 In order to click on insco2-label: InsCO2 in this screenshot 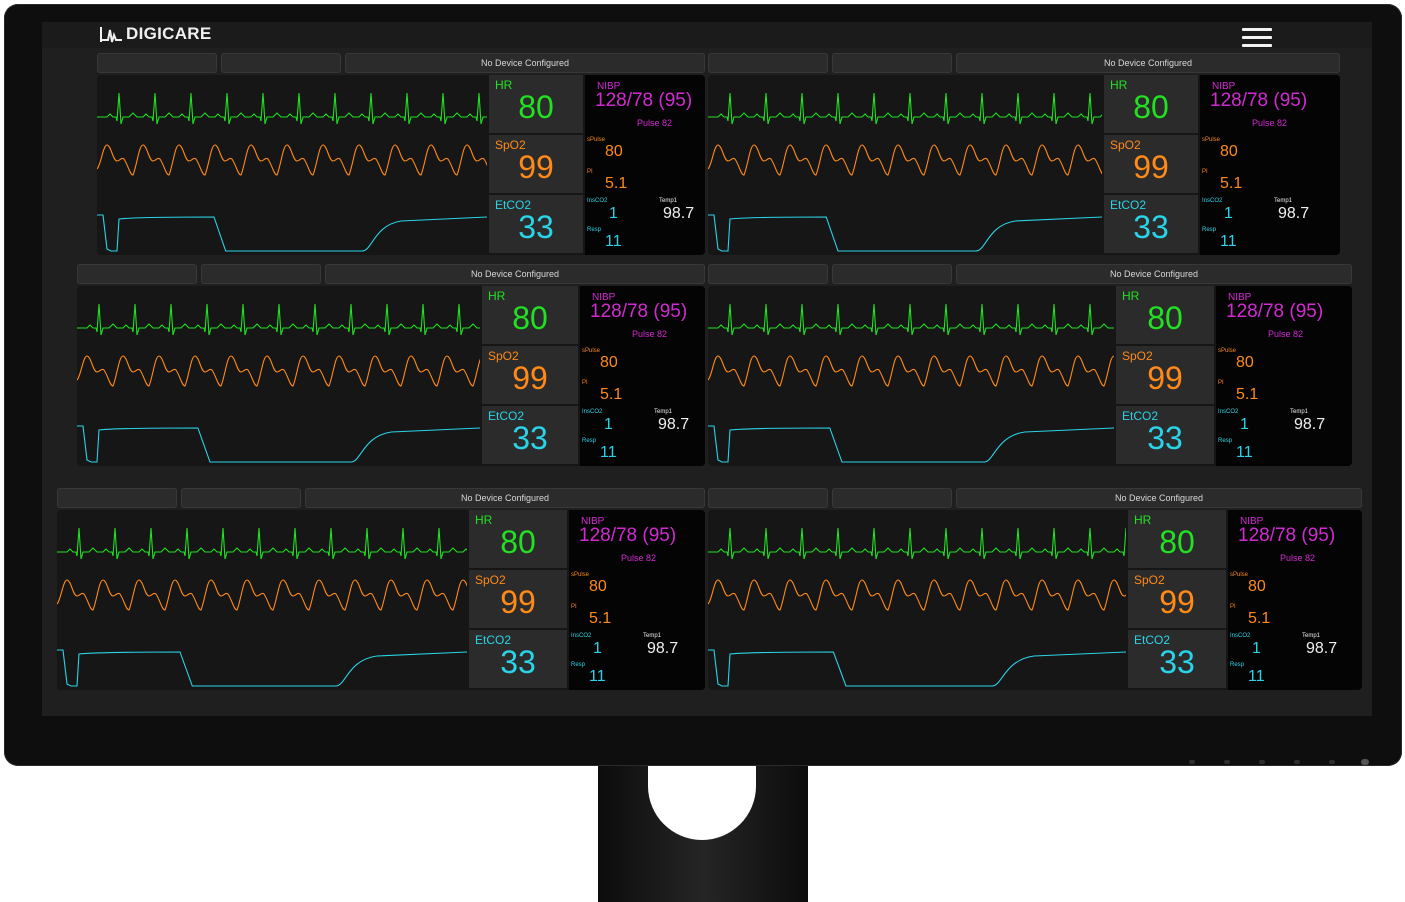, I will do `click(1228, 412)`.